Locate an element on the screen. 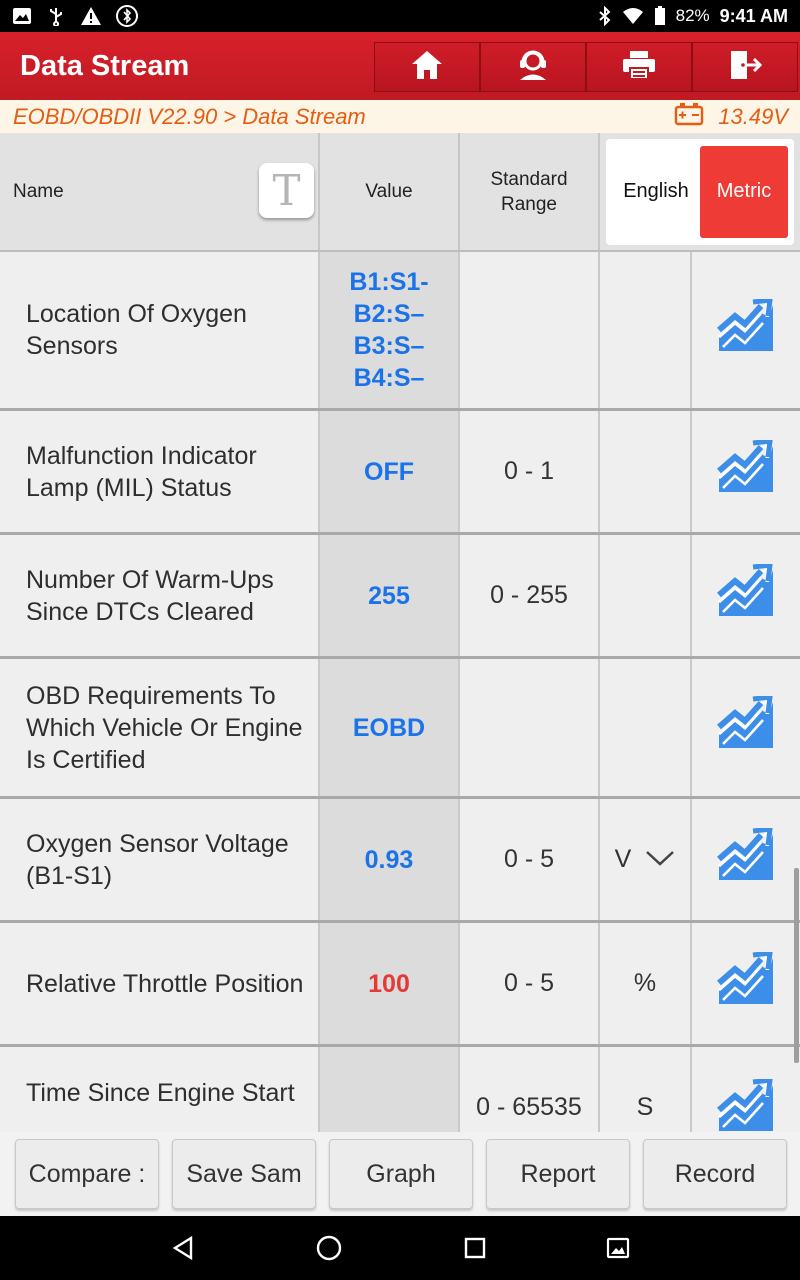  row-name: Relative Throttle Position is located at coordinates (160, 983).